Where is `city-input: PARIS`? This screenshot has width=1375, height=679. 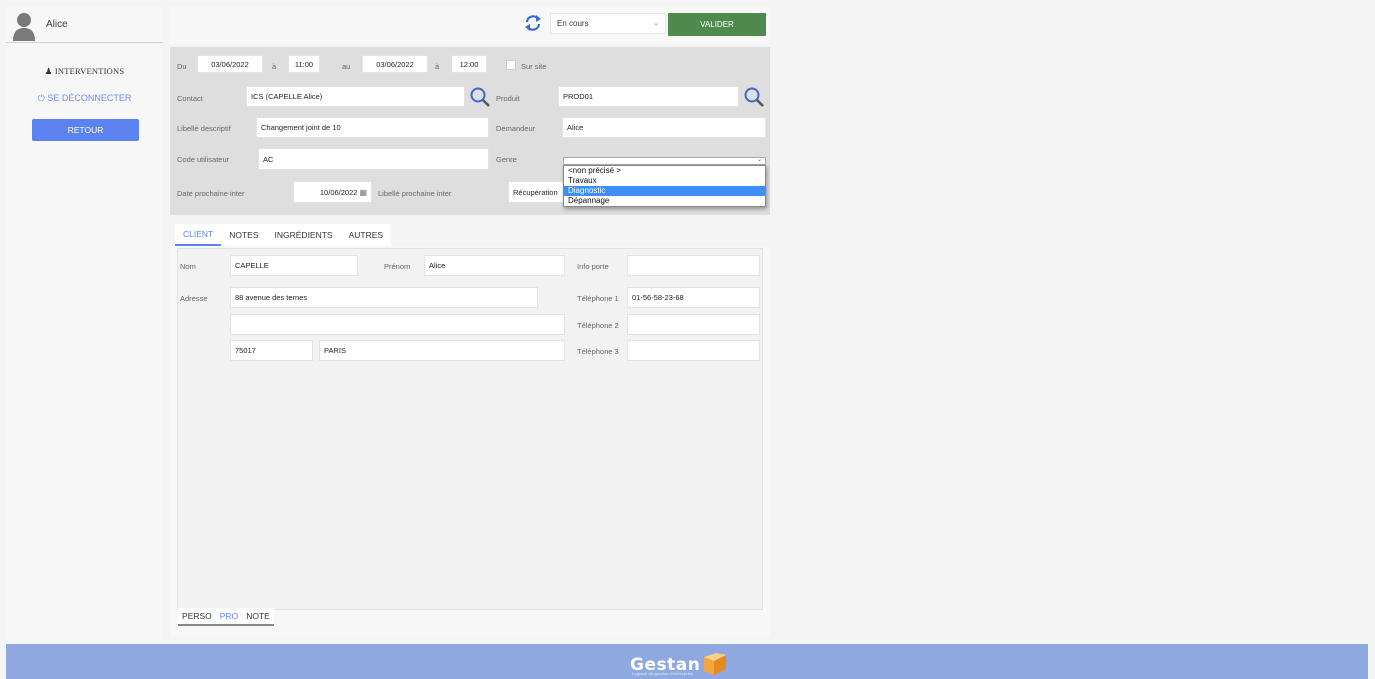 city-input: PARIS is located at coordinates (442, 350).